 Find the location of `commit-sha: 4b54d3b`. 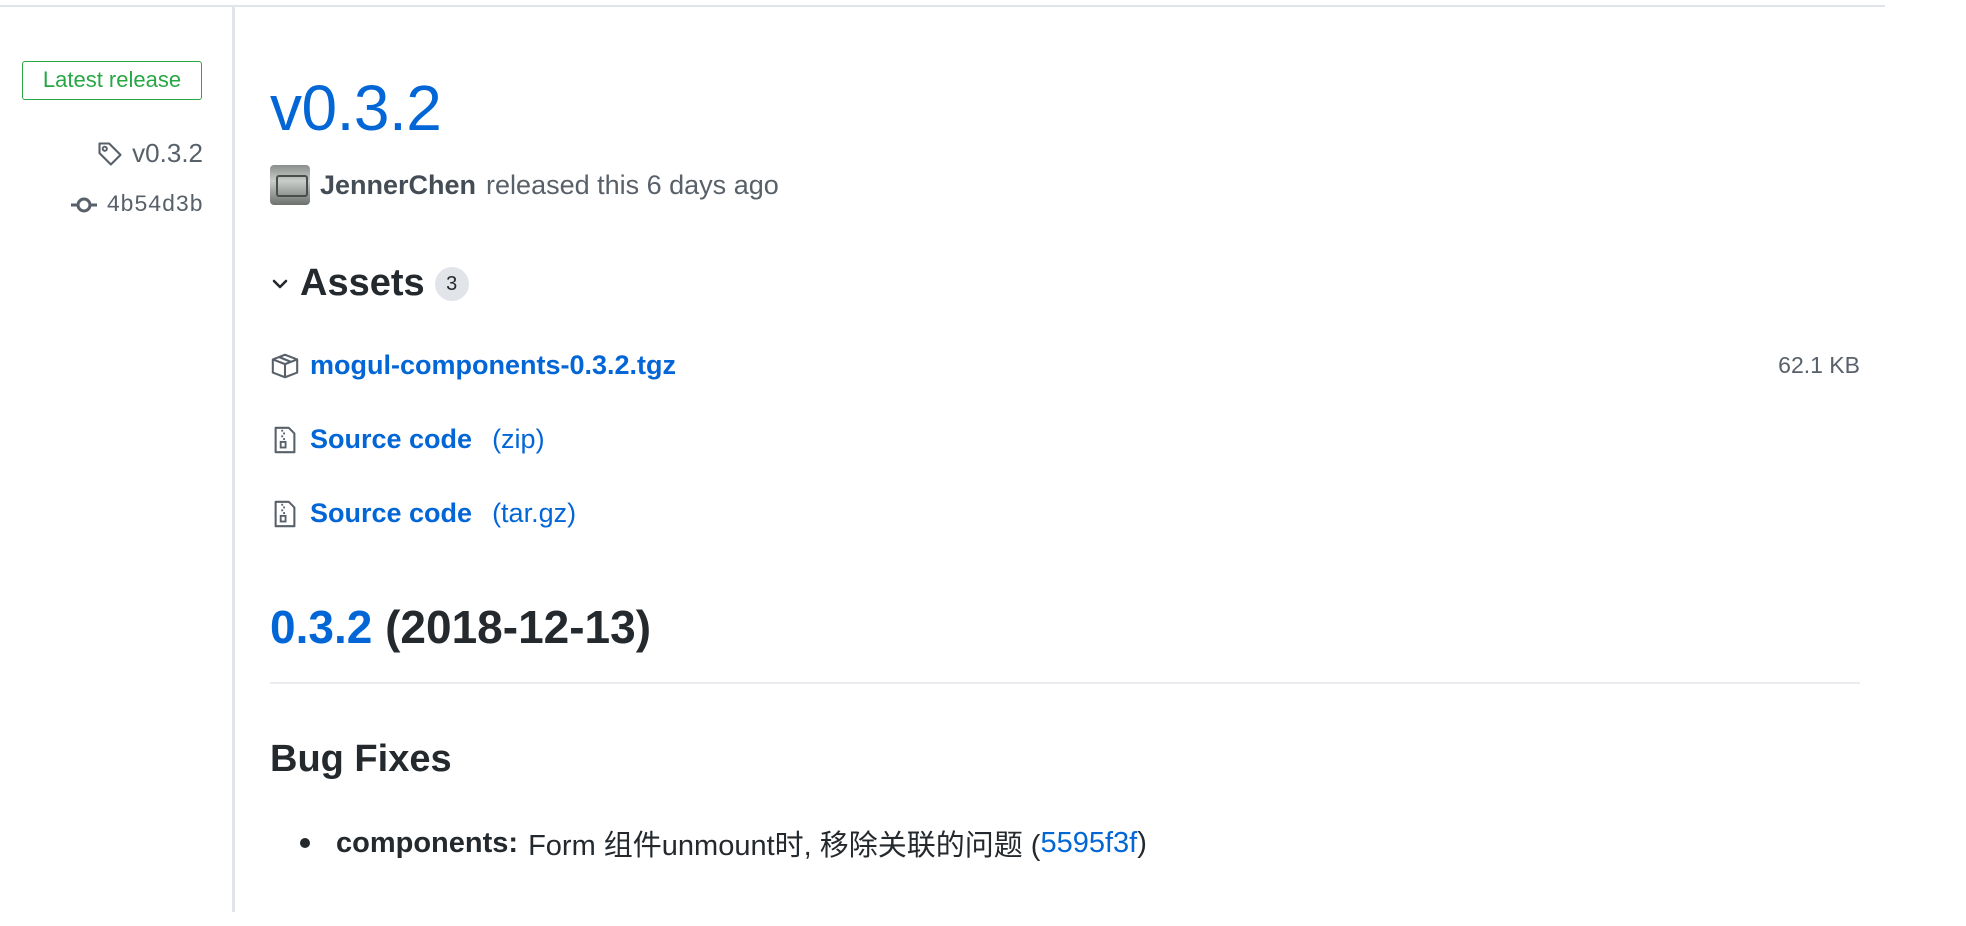

commit-sha: 4b54d3b is located at coordinates (154, 205).